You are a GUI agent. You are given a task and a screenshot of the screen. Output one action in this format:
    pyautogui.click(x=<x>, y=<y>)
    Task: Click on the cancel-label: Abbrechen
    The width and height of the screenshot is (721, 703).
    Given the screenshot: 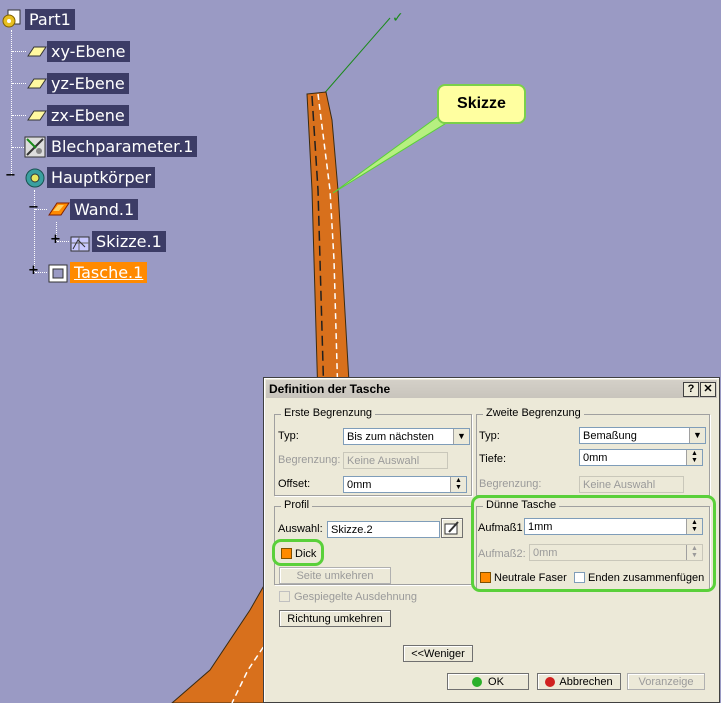 What is the action you would take?
    pyautogui.click(x=586, y=682)
    